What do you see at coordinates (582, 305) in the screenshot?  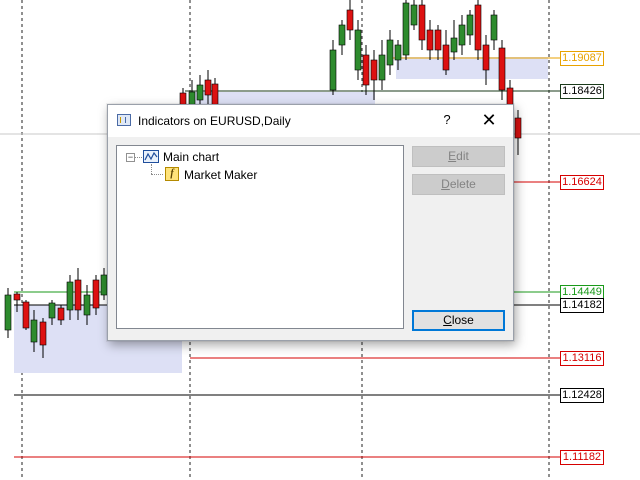 I see `price-label-5: 1.14182` at bounding box center [582, 305].